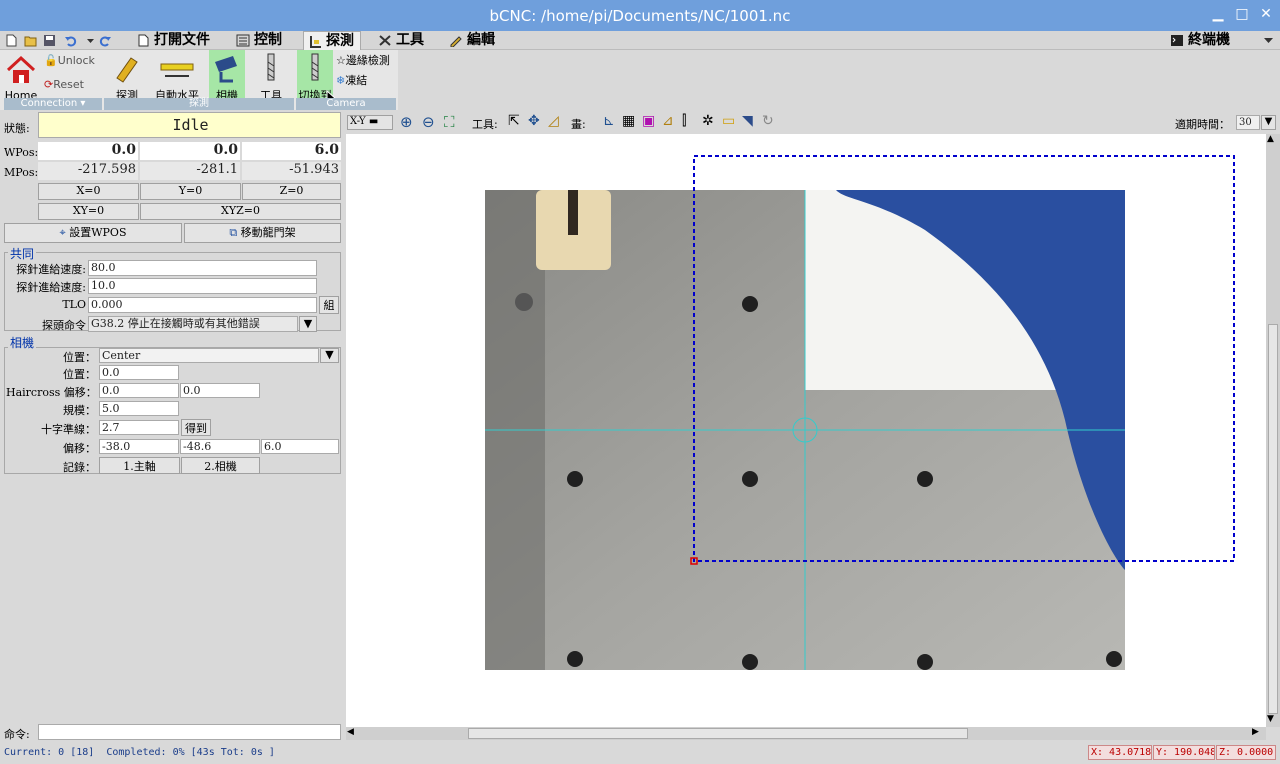 Image resolution: width=1280 pixels, height=764 pixels. Describe the element at coordinates (1242, 14) in the screenshot. I see `maximize-icon: □` at that location.